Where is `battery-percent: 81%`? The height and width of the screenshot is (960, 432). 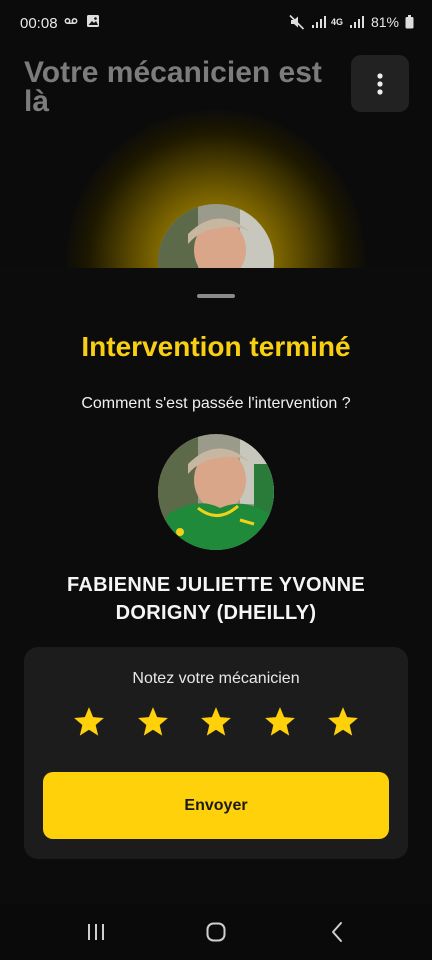
battery-percent: 81% is located at coordinates (384, 22).